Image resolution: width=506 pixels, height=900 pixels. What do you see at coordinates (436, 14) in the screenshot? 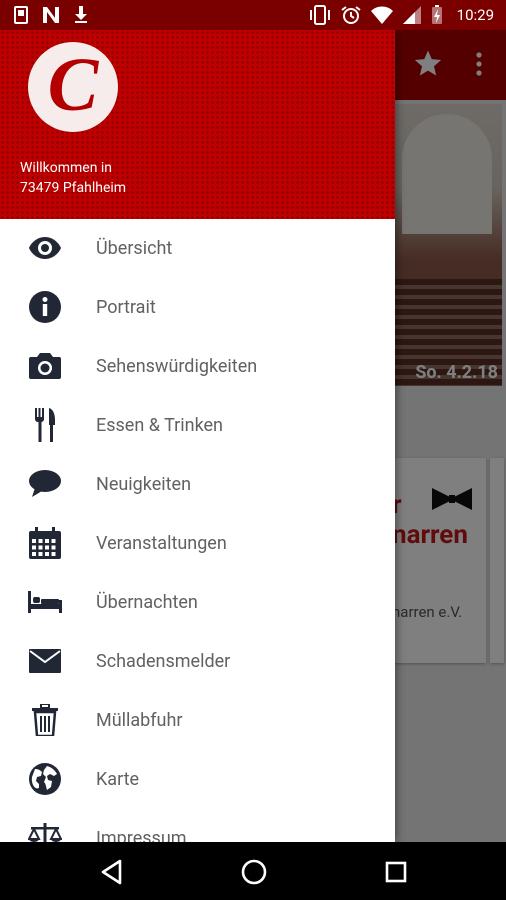
I see `battery-charging-icon` at bounding box center [436, 14].